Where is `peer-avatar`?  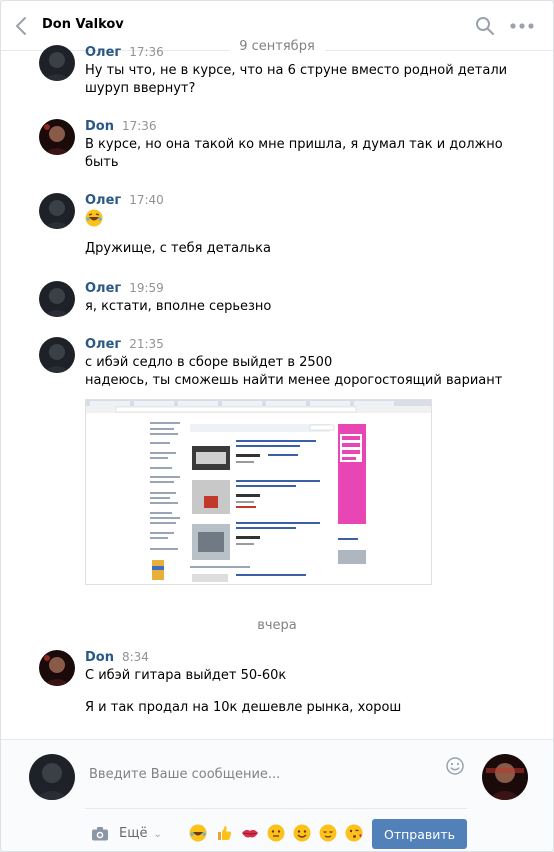 peer-avatar is located at coordinates (505, 777).